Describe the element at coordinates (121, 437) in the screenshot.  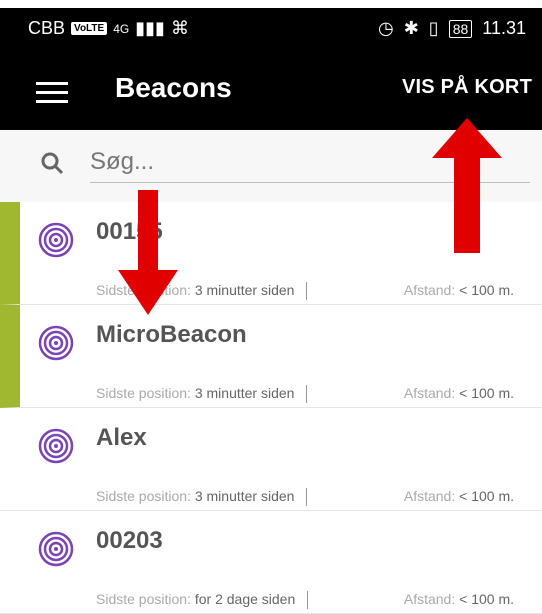
I see `beacon-name: Alex` at that location.